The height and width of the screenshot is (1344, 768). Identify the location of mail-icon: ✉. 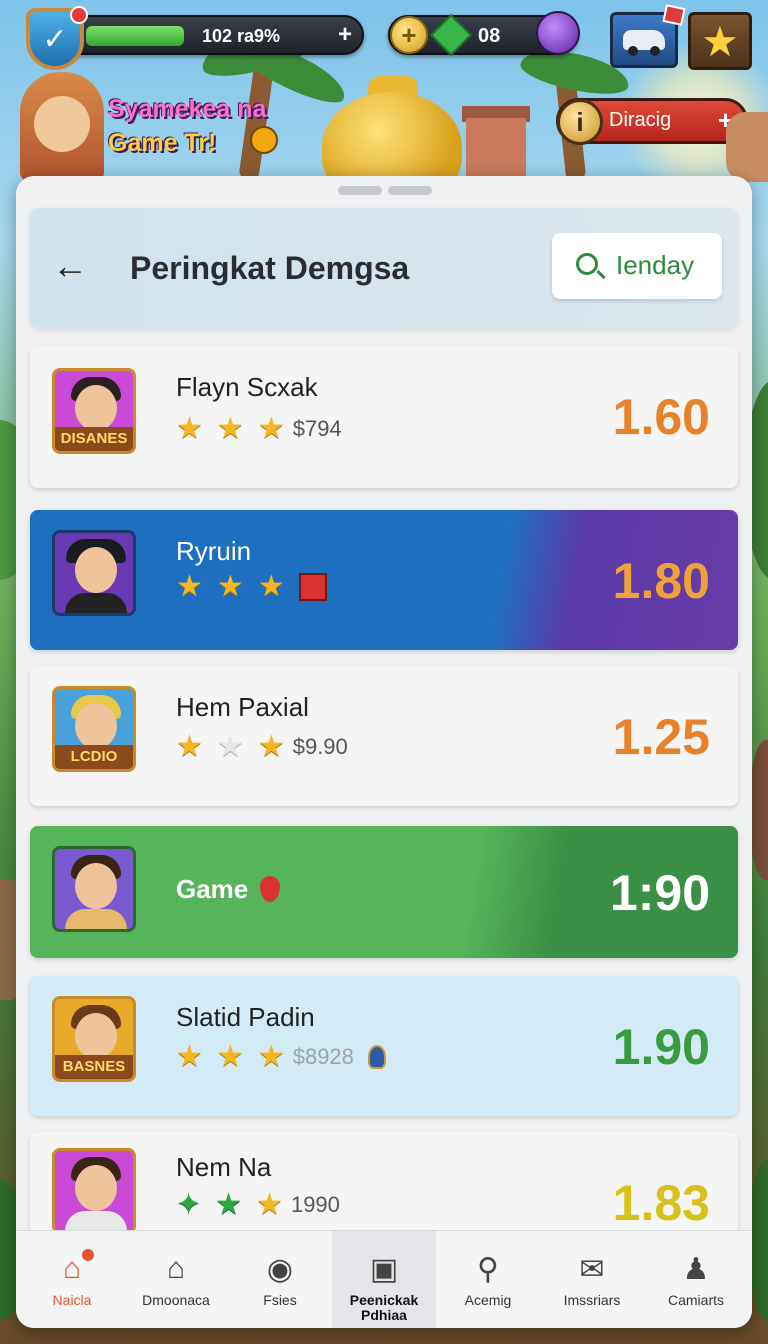
(592, 1269).